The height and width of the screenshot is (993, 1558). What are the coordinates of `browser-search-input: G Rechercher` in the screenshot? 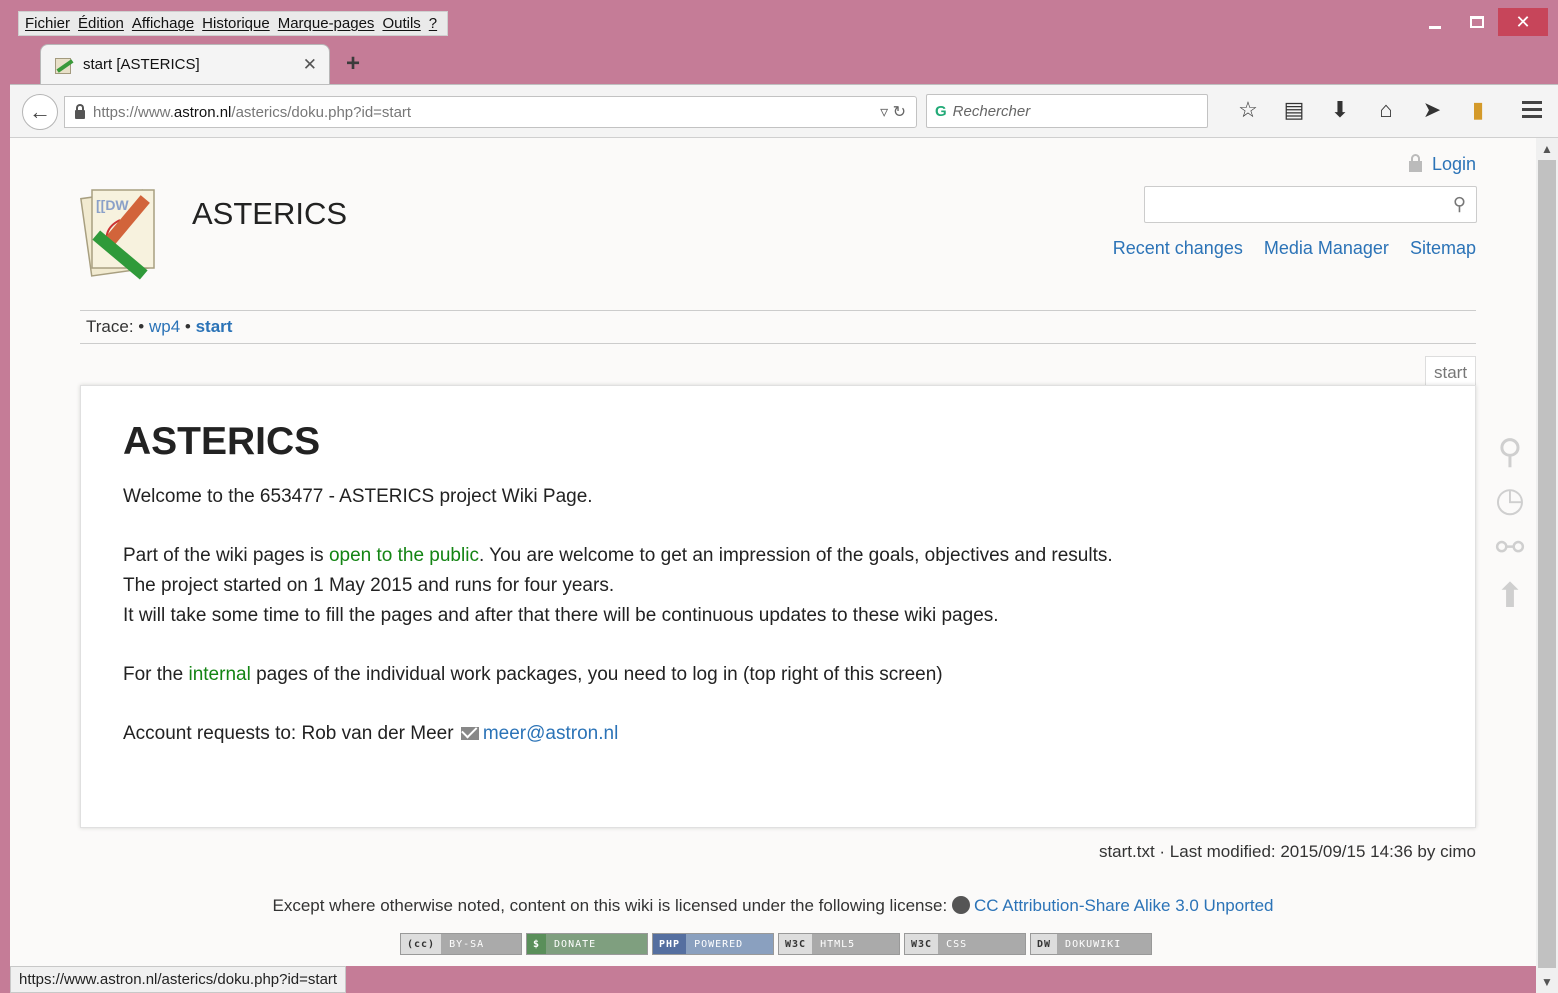 It's located at (1067, 111).